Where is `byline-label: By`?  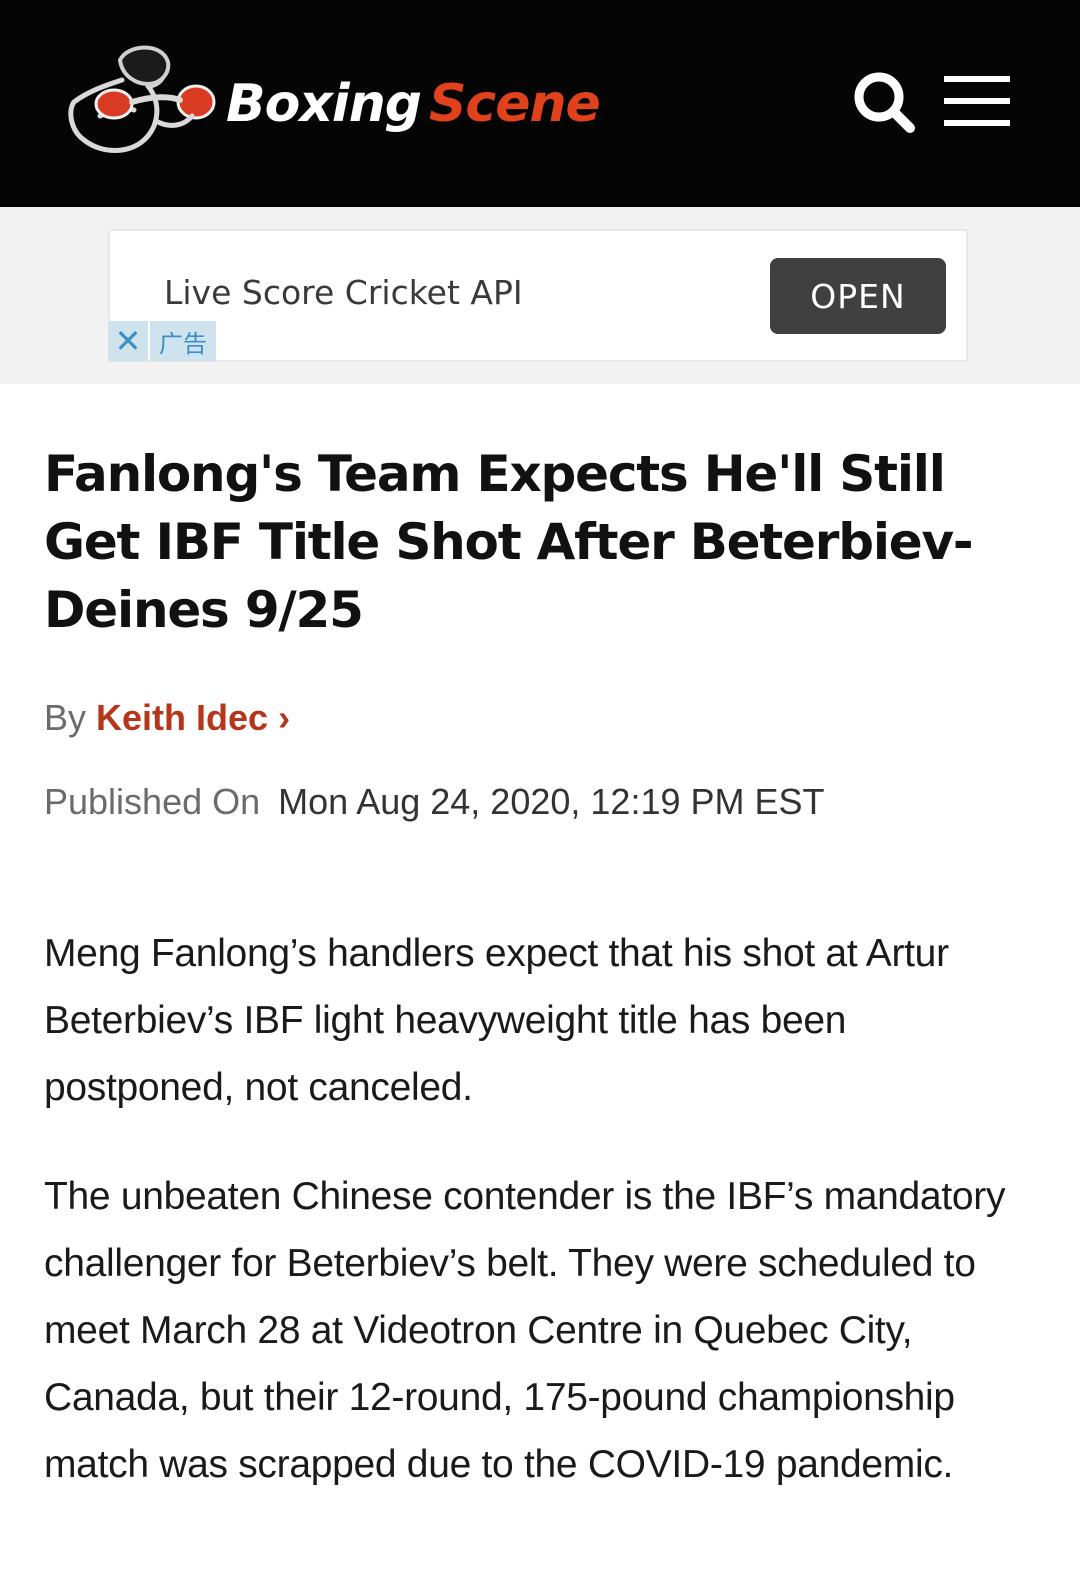 byline-label: By is located at coordinates (65, 717).